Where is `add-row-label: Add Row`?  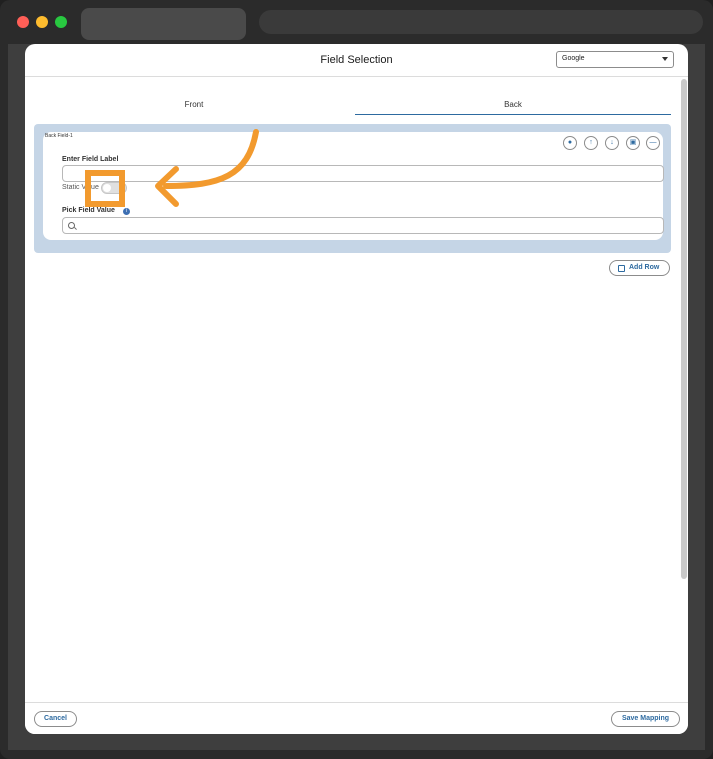
add-row-label: Add Row is located at coordinates (644, 267).